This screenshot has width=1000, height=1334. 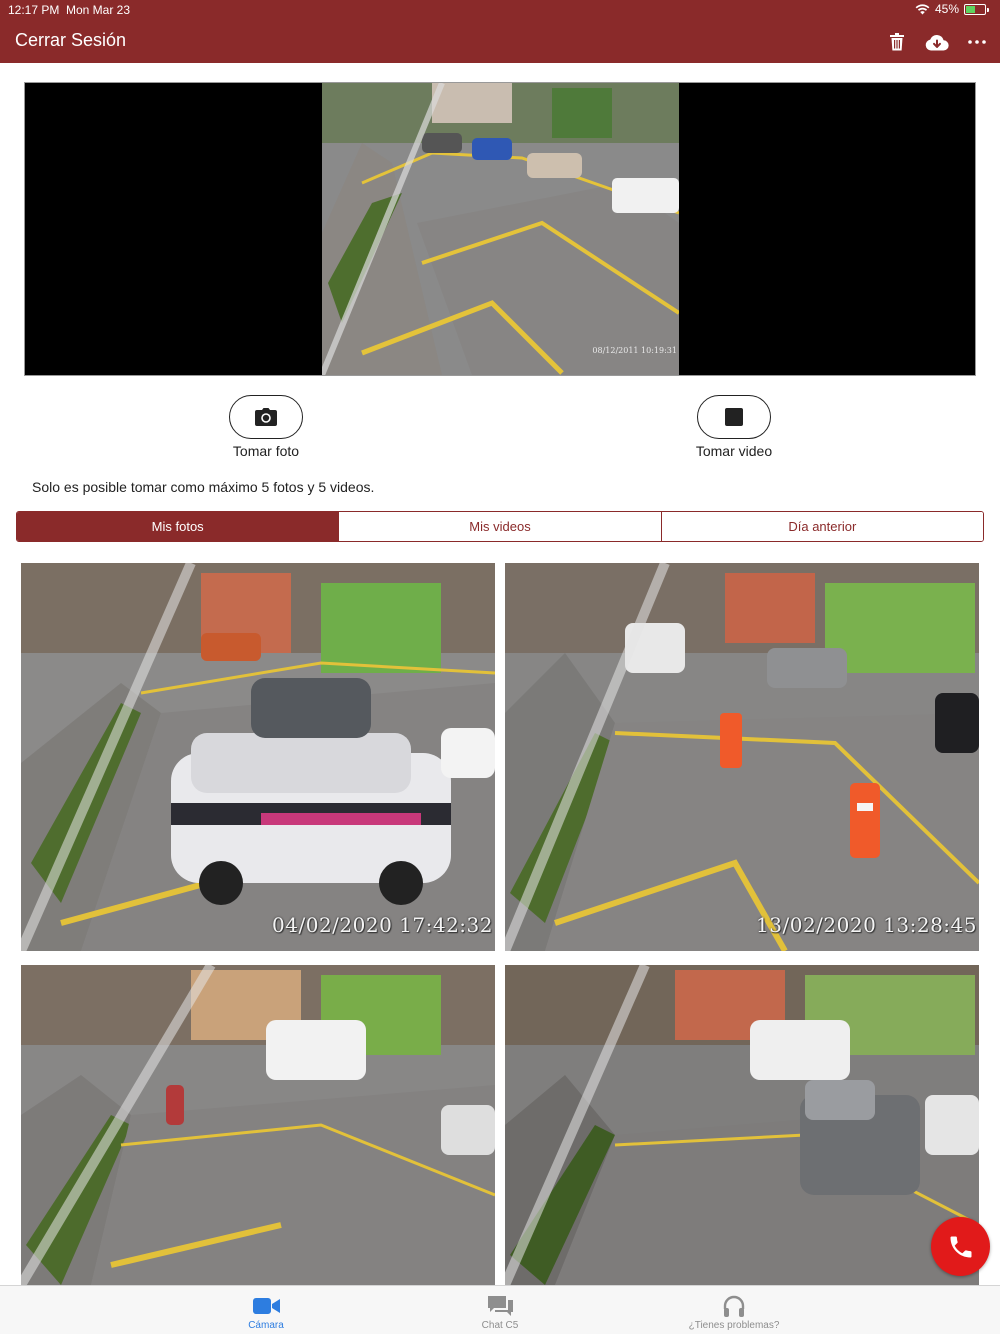 What do you see at coordinates (734, 1306) in the screenshot?
I see `headphones-icon` at bounding box center [734, 1306].